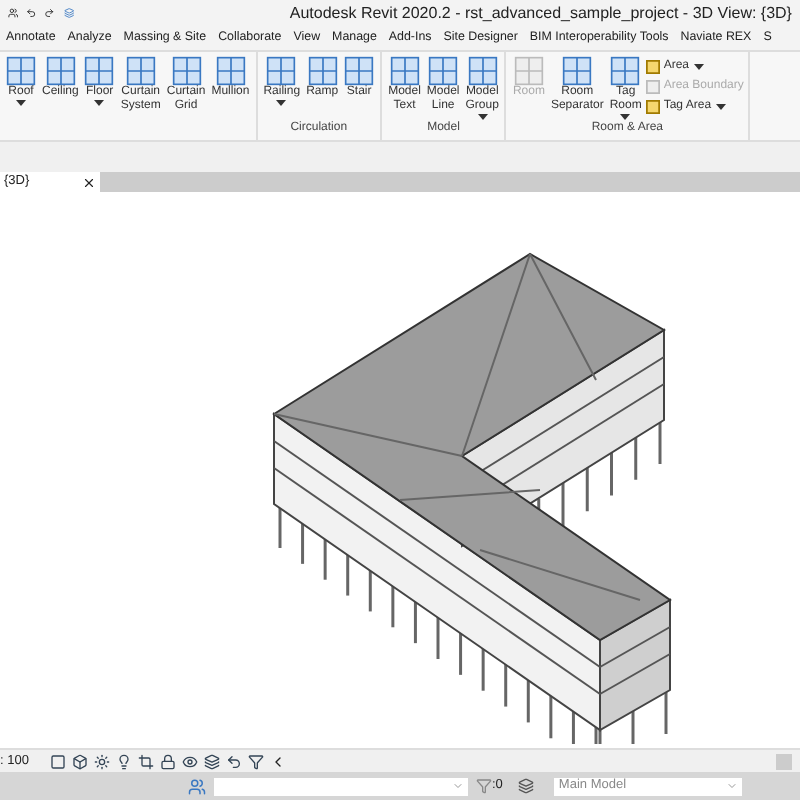 This screenshot has width=800, height=800. I want to click on crop-icon, so click(146, 761).